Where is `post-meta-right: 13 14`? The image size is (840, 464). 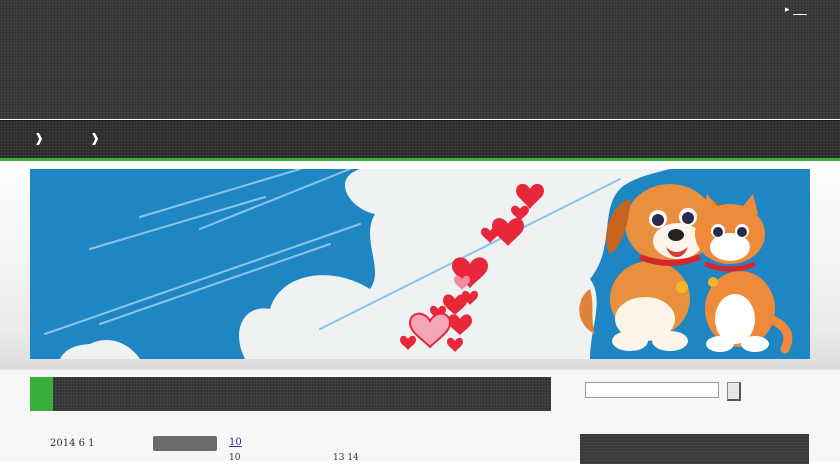 post-meta-right: 13 14 is located at coordinates (346, 458).